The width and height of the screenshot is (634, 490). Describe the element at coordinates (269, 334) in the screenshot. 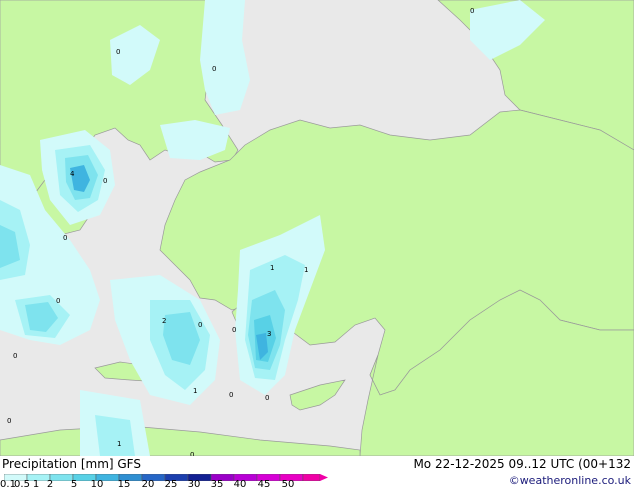

I see `station-value: 3` at that location.